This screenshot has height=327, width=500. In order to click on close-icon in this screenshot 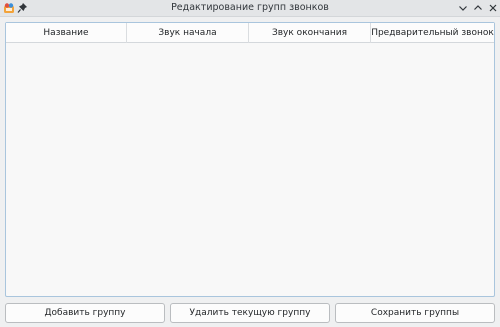, I will do `click(493, 8)`.